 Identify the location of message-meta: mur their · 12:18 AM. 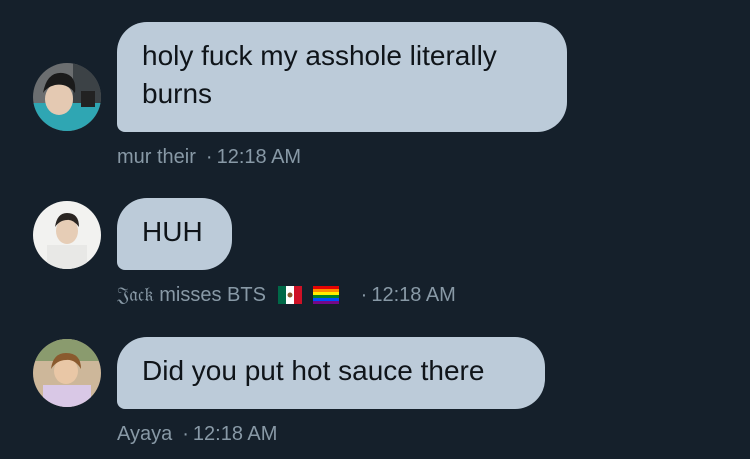
(209, 157).